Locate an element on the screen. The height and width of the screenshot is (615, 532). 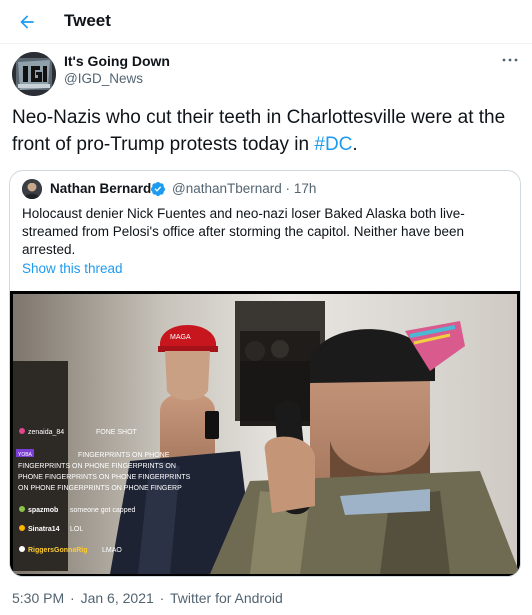
svg-text: MAGA is located at coordinates (180, 337).